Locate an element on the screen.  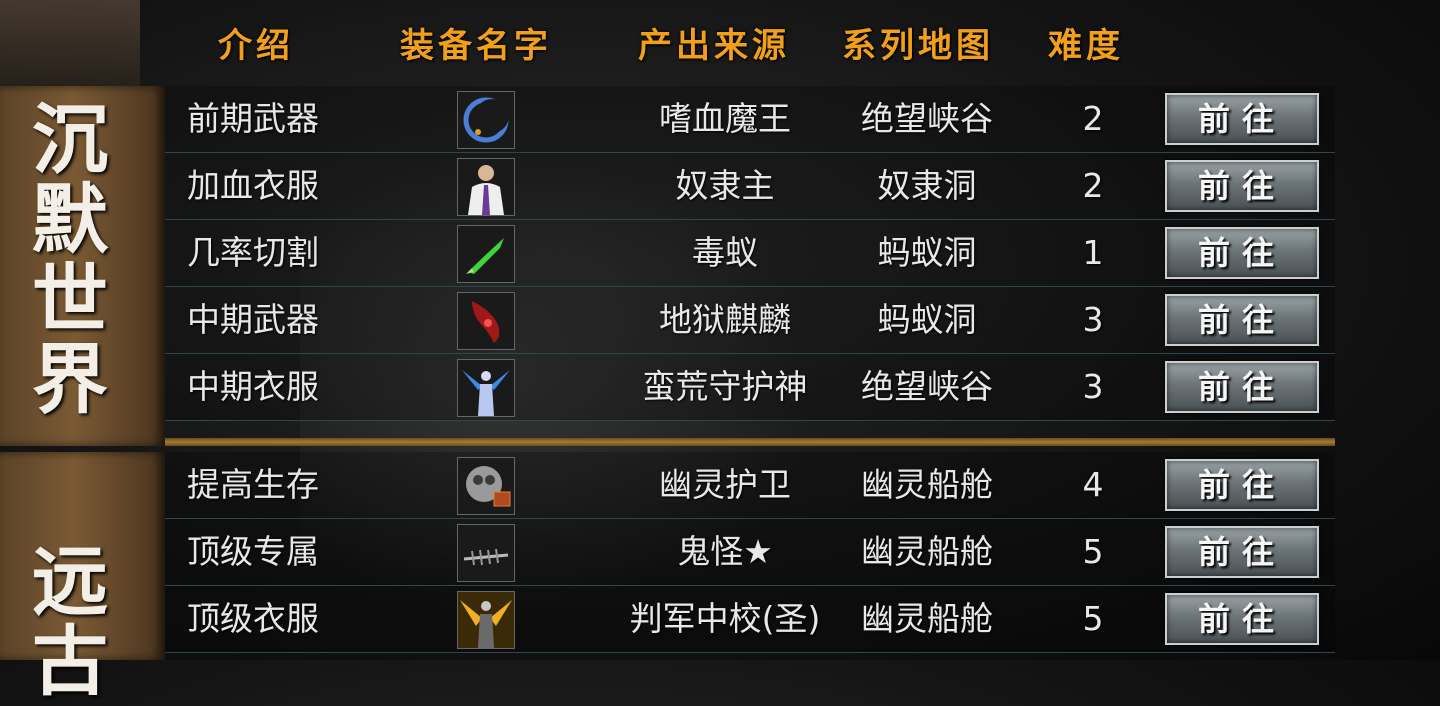
green-blade-icon is located at coordinates (486, 254).